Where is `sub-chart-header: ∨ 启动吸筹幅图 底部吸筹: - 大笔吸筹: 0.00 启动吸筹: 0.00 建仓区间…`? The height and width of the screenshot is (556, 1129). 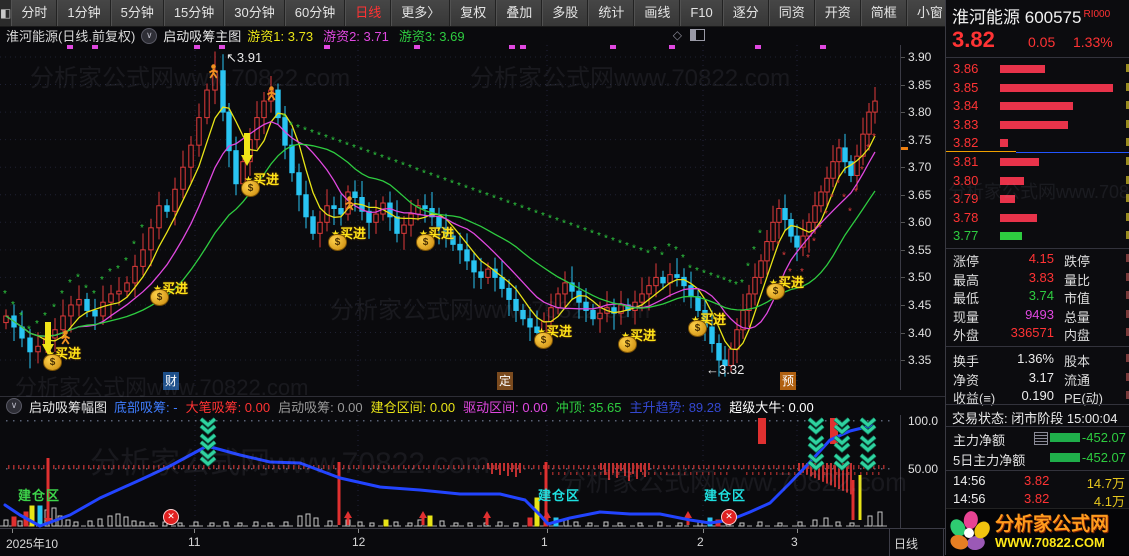 sub-chart-header: ∨ 启动吸筹幅图 底部吸筹: - 大笔吸筹: 0.00 启动吸筹: 0.00 建仓区间… is located at coordinates (472, 405).